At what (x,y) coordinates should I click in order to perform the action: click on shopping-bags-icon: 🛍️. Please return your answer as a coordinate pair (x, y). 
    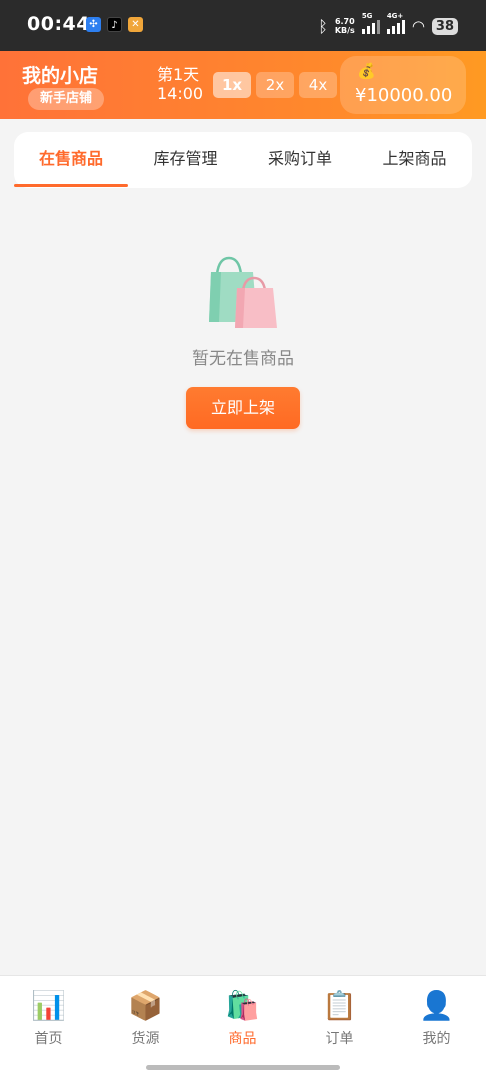
    Looking at the image, I should click on (242, 1005).